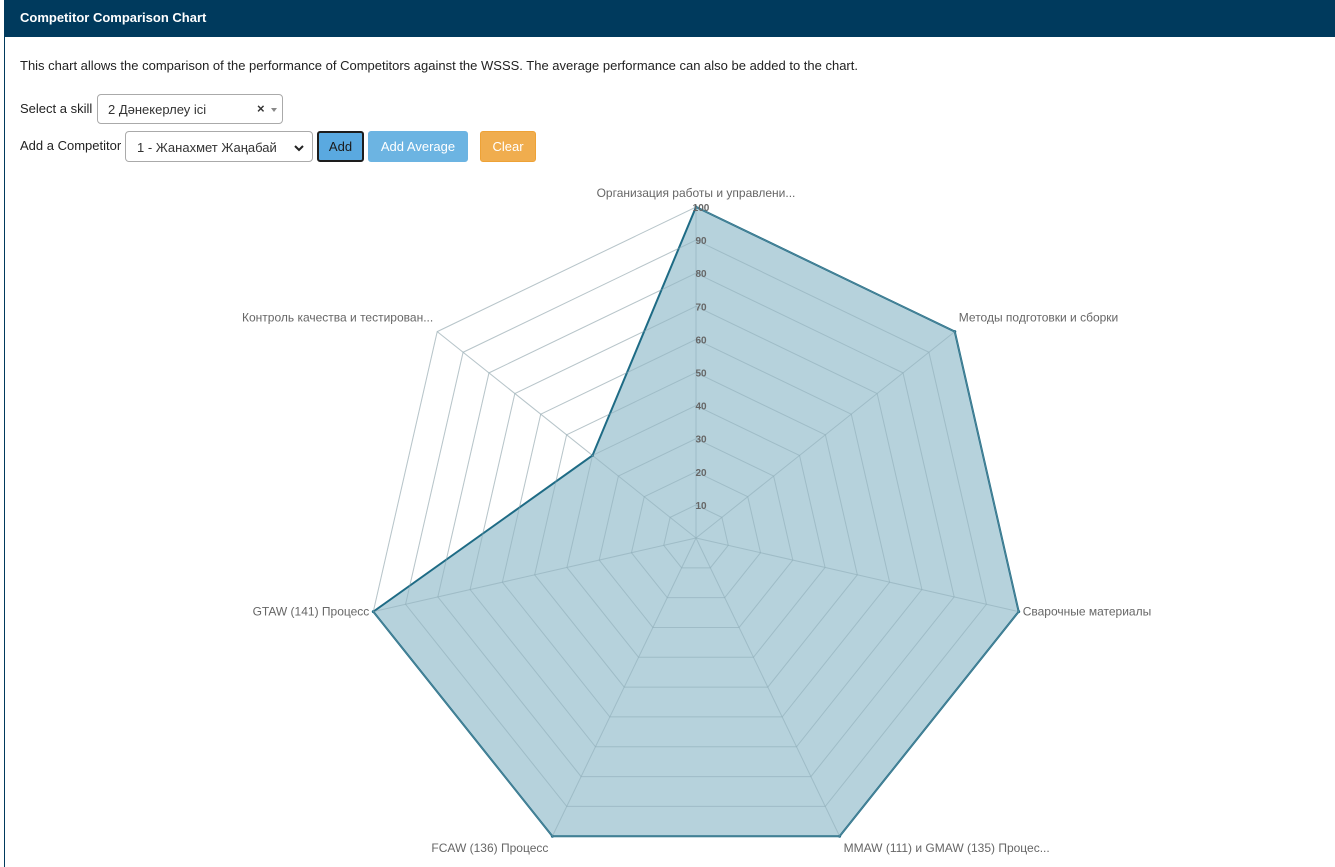 Image resolution: width=1335 pixels, height=867 pixels. Describe the element at coordinates (701, 307) in the screenshot. I see `tick-label: 70` at that location.